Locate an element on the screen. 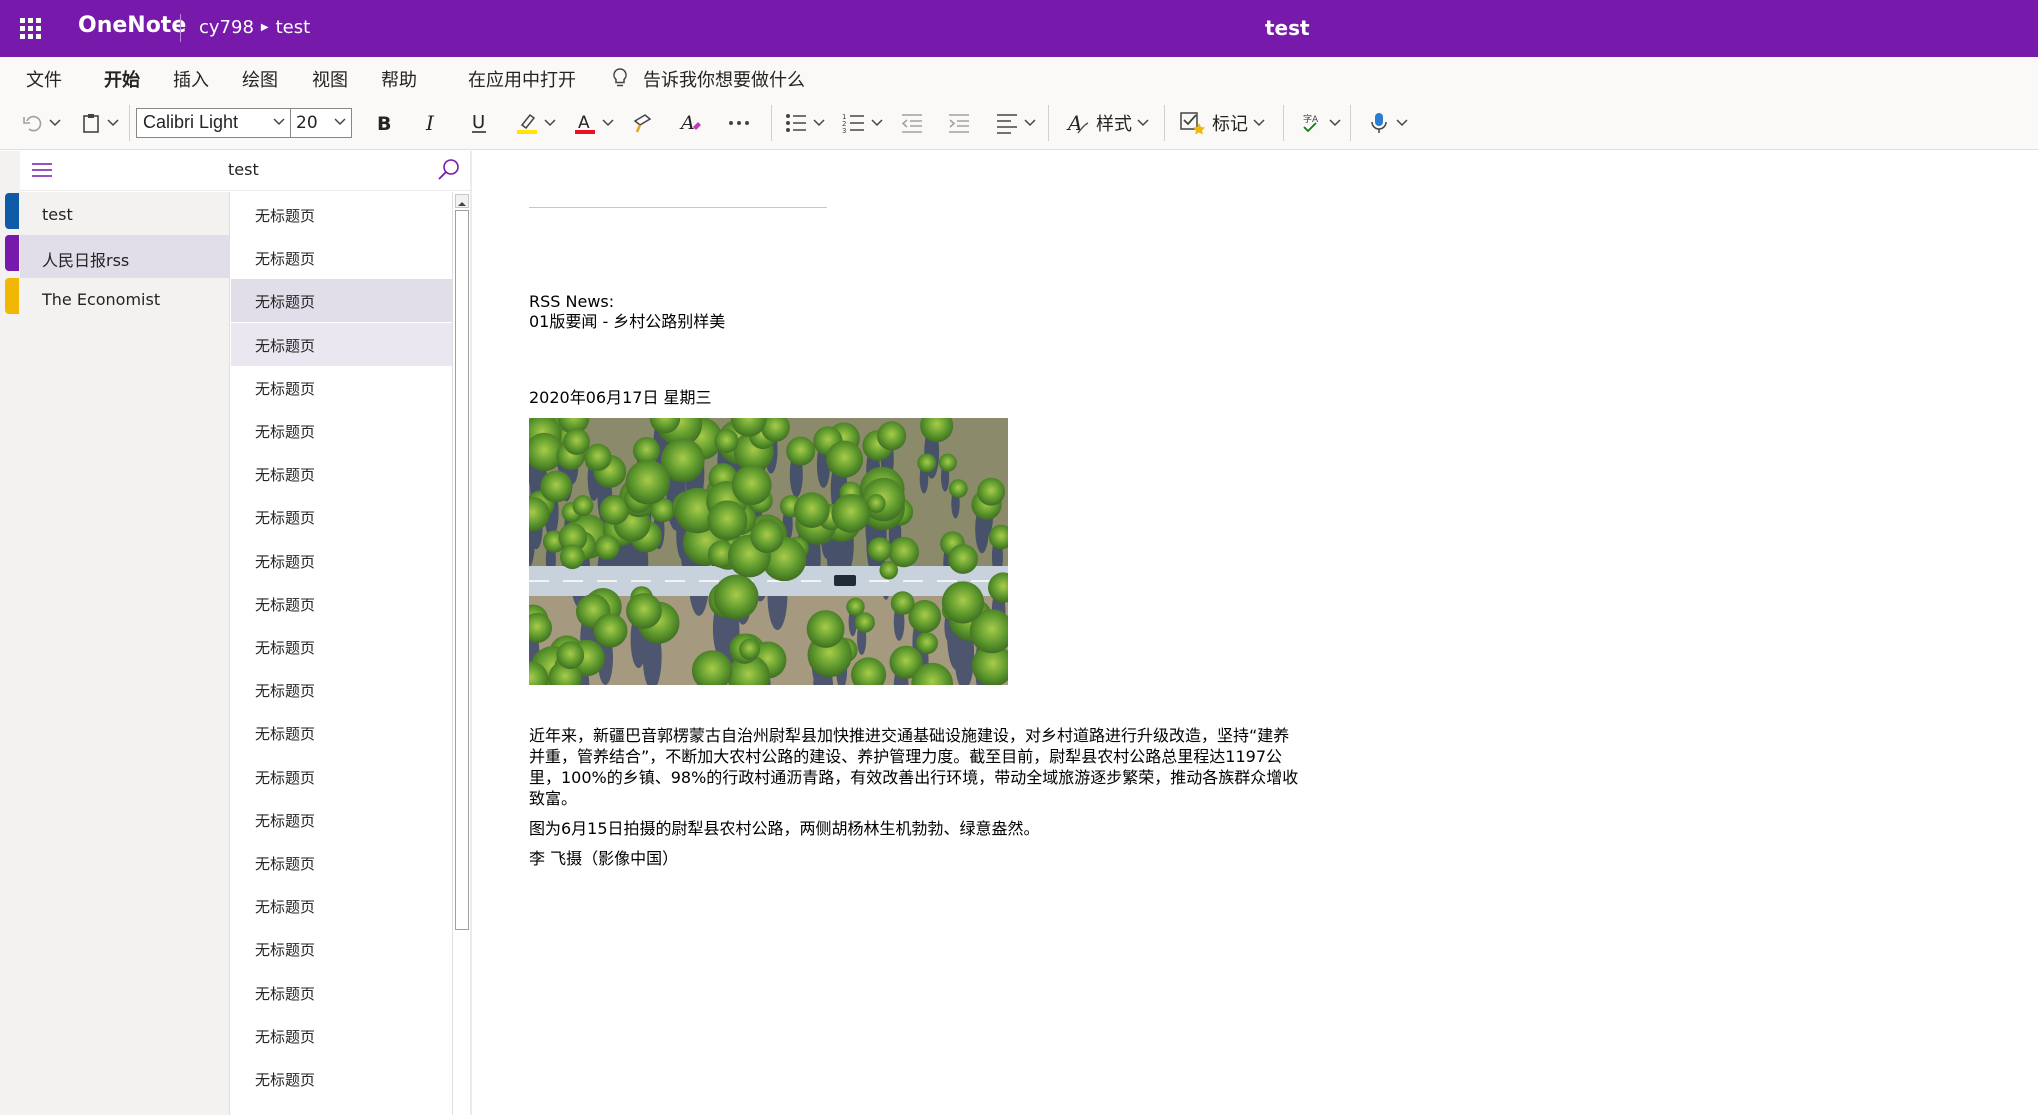  decrease-indent-button is located at coordinates (912, 123).